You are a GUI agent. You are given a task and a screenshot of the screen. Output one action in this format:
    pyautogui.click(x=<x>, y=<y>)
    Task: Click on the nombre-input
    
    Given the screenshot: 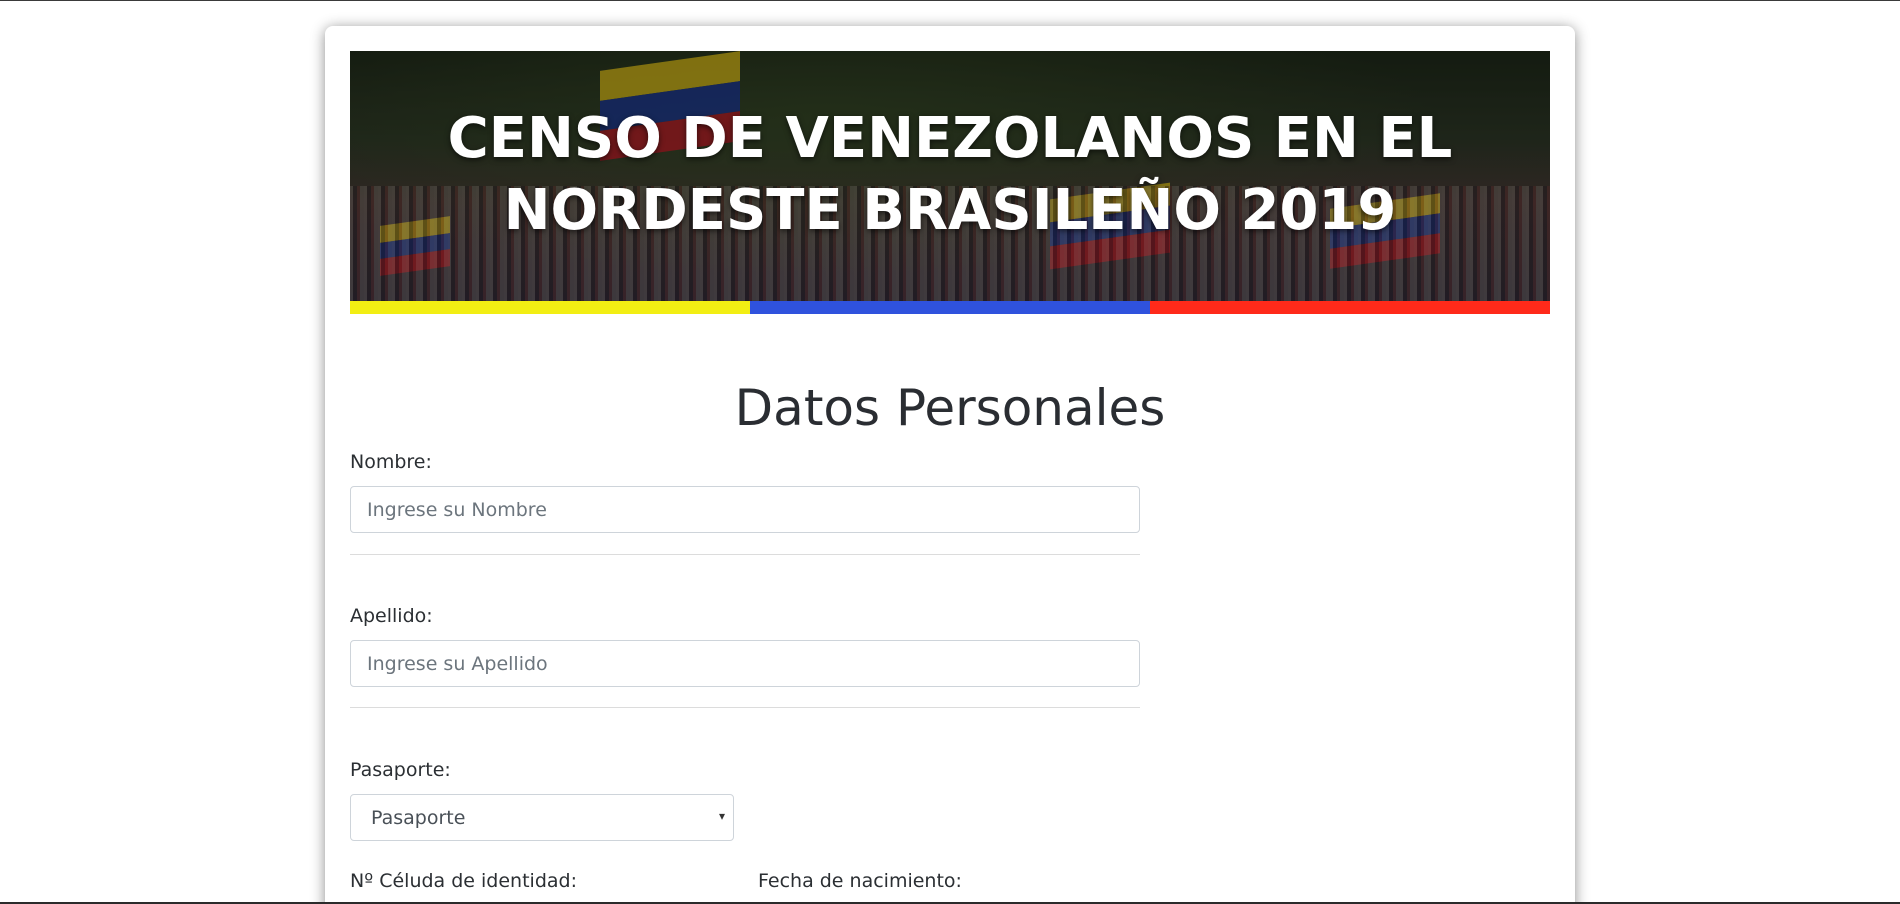 What is the action you would take?
    pyautogui.click(x=745, y=509)
    